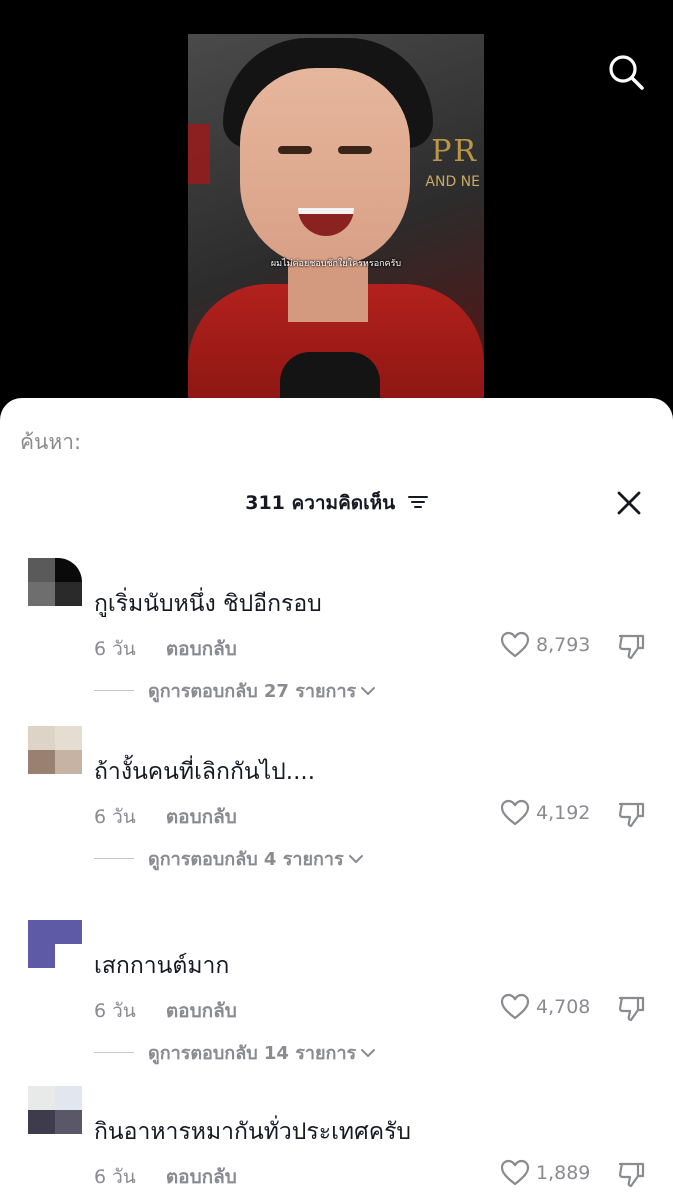  I want to click on background-poster, so click(199, 154).